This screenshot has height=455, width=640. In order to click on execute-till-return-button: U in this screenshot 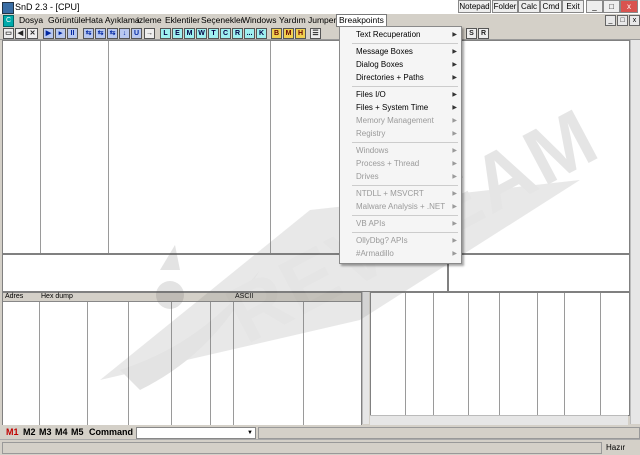, I will do `click(136, 33)`.